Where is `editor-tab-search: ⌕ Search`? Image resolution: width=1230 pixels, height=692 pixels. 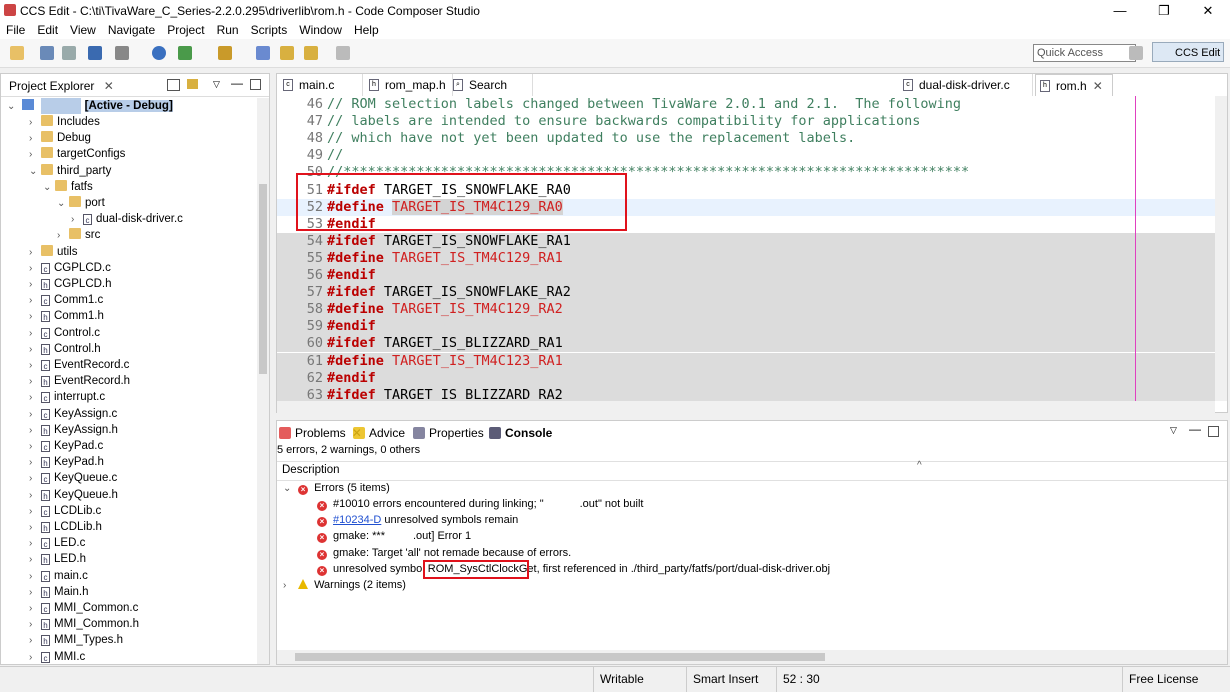 editor-tab-search: ⌕ Search is located at coordinates (491, 85).